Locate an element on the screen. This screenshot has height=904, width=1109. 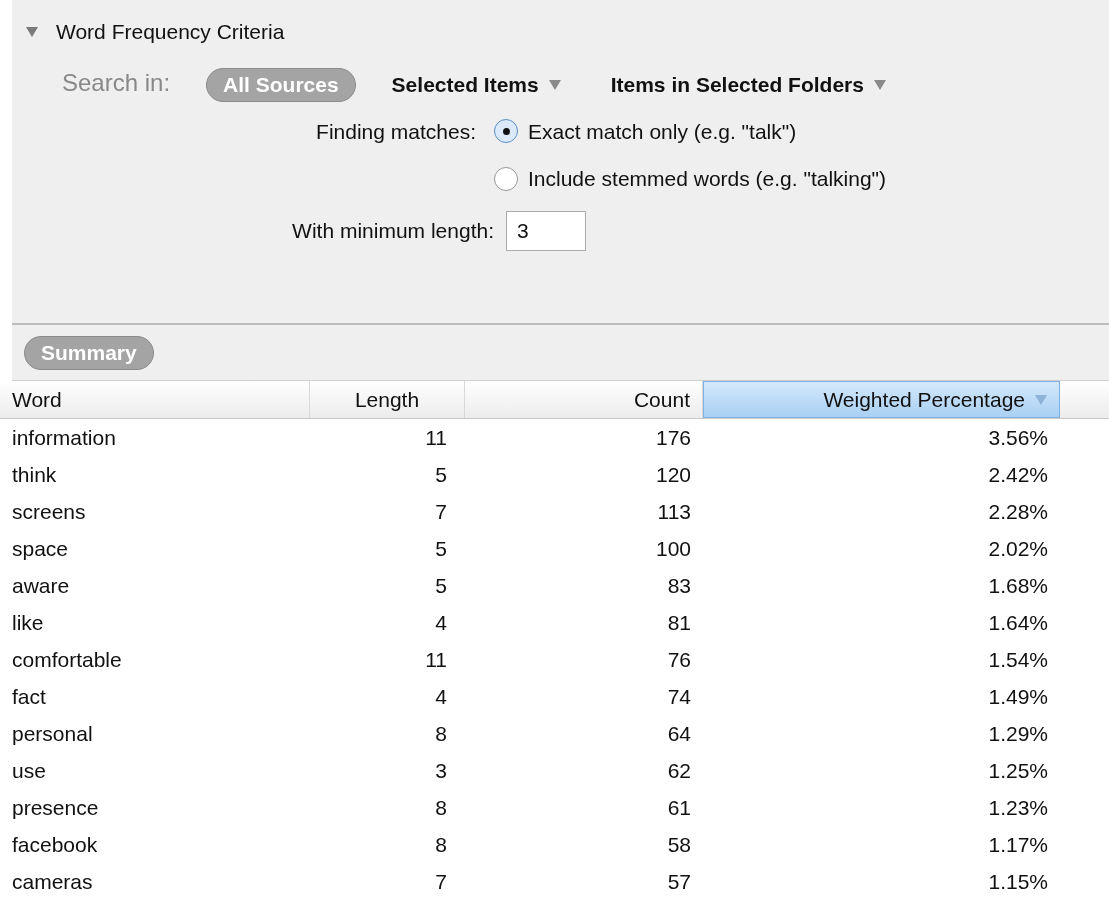
matches-label: Finding matches: is located at coordinates (396, 131).